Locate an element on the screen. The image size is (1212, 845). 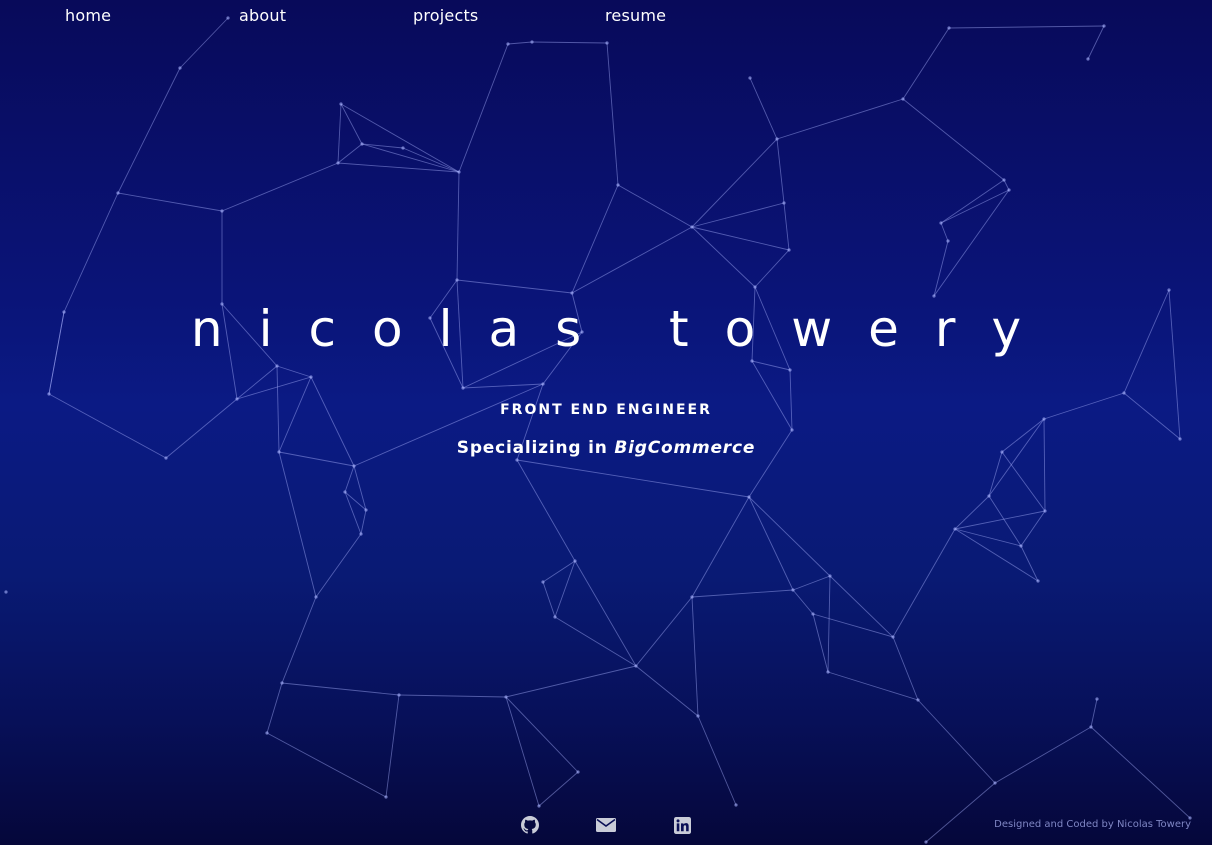
nav-about-link: about is located at coordinates (262, 15).